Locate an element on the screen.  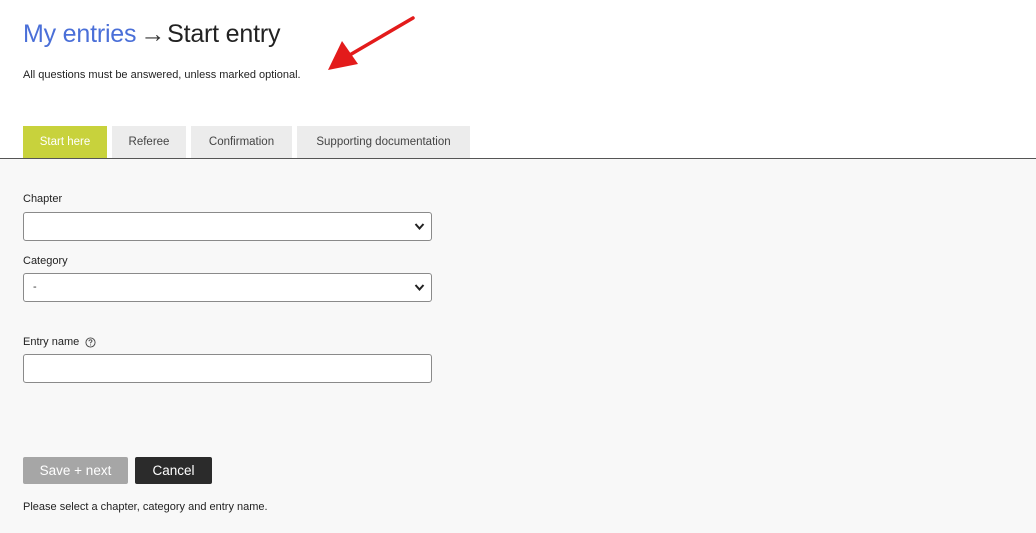
page-title: Start entry is located at coordinates (224, 34).